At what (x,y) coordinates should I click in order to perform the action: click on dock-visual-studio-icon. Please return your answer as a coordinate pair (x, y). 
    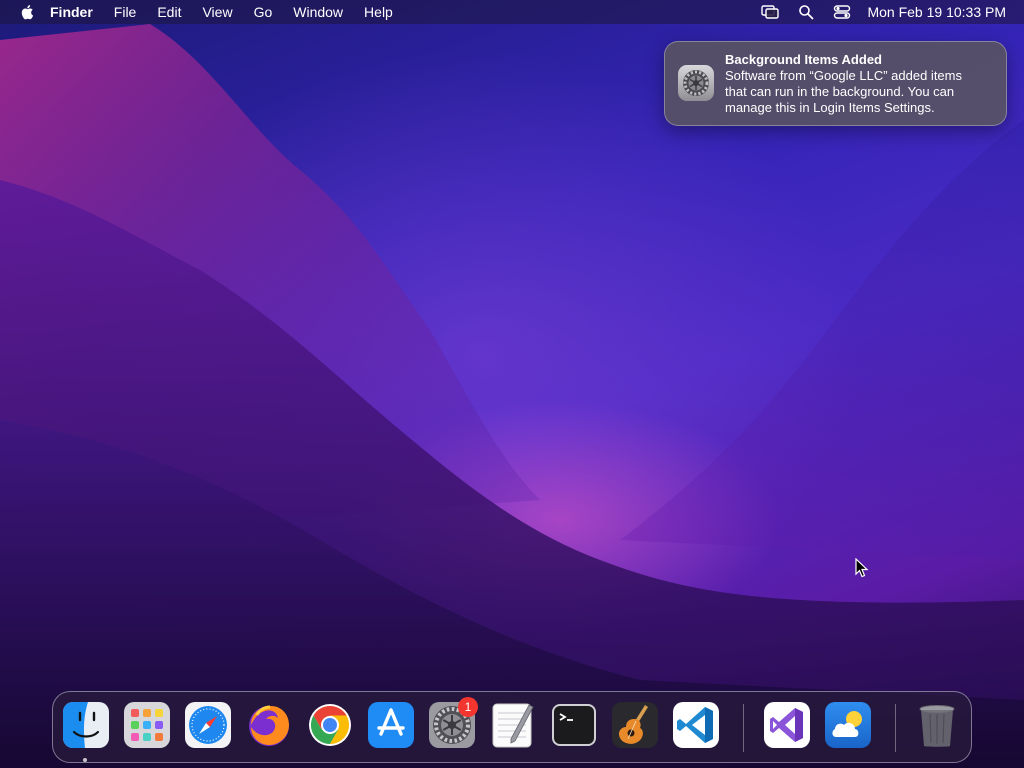
    Looking at the image, I should click on (787, 725).